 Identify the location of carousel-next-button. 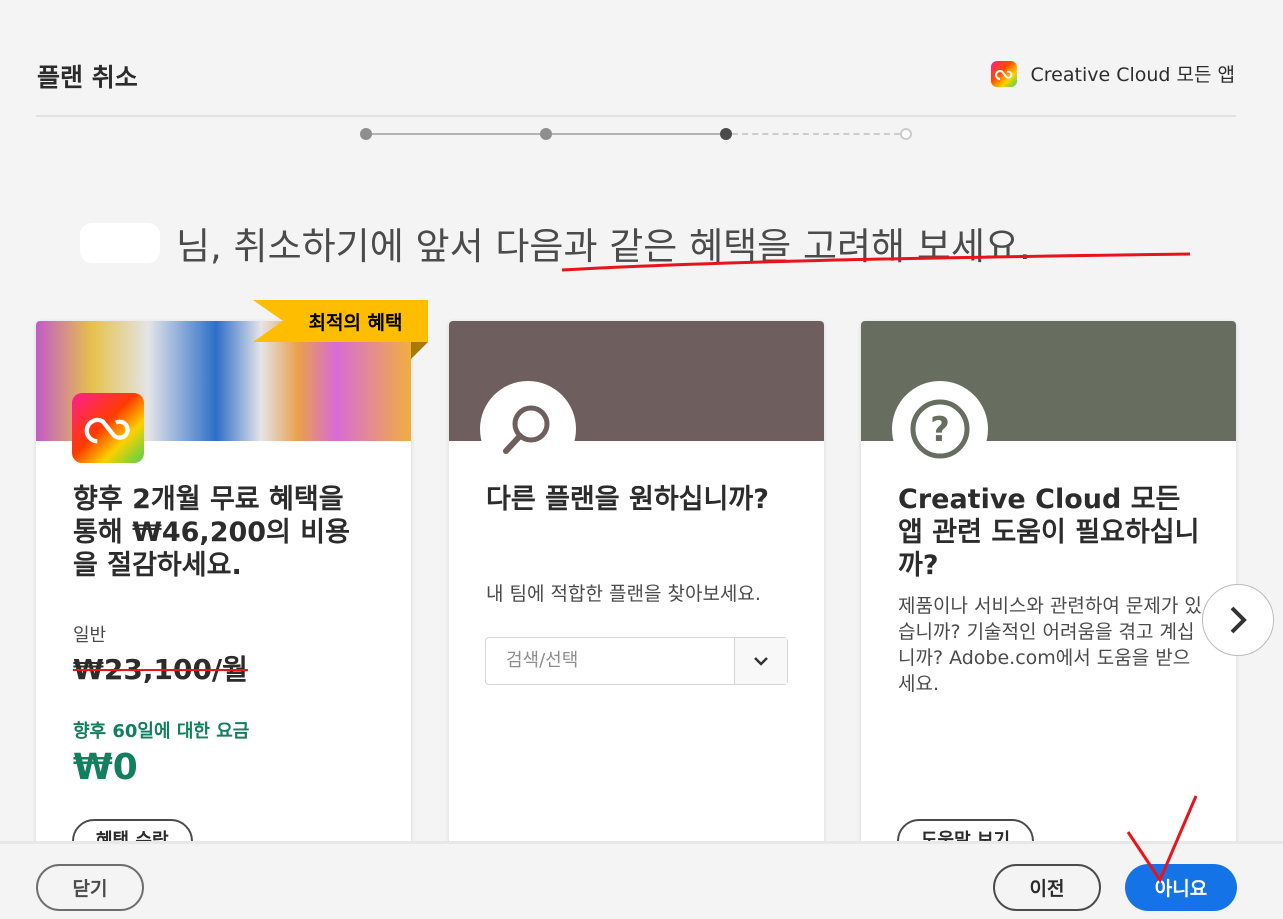
(1238, 620).